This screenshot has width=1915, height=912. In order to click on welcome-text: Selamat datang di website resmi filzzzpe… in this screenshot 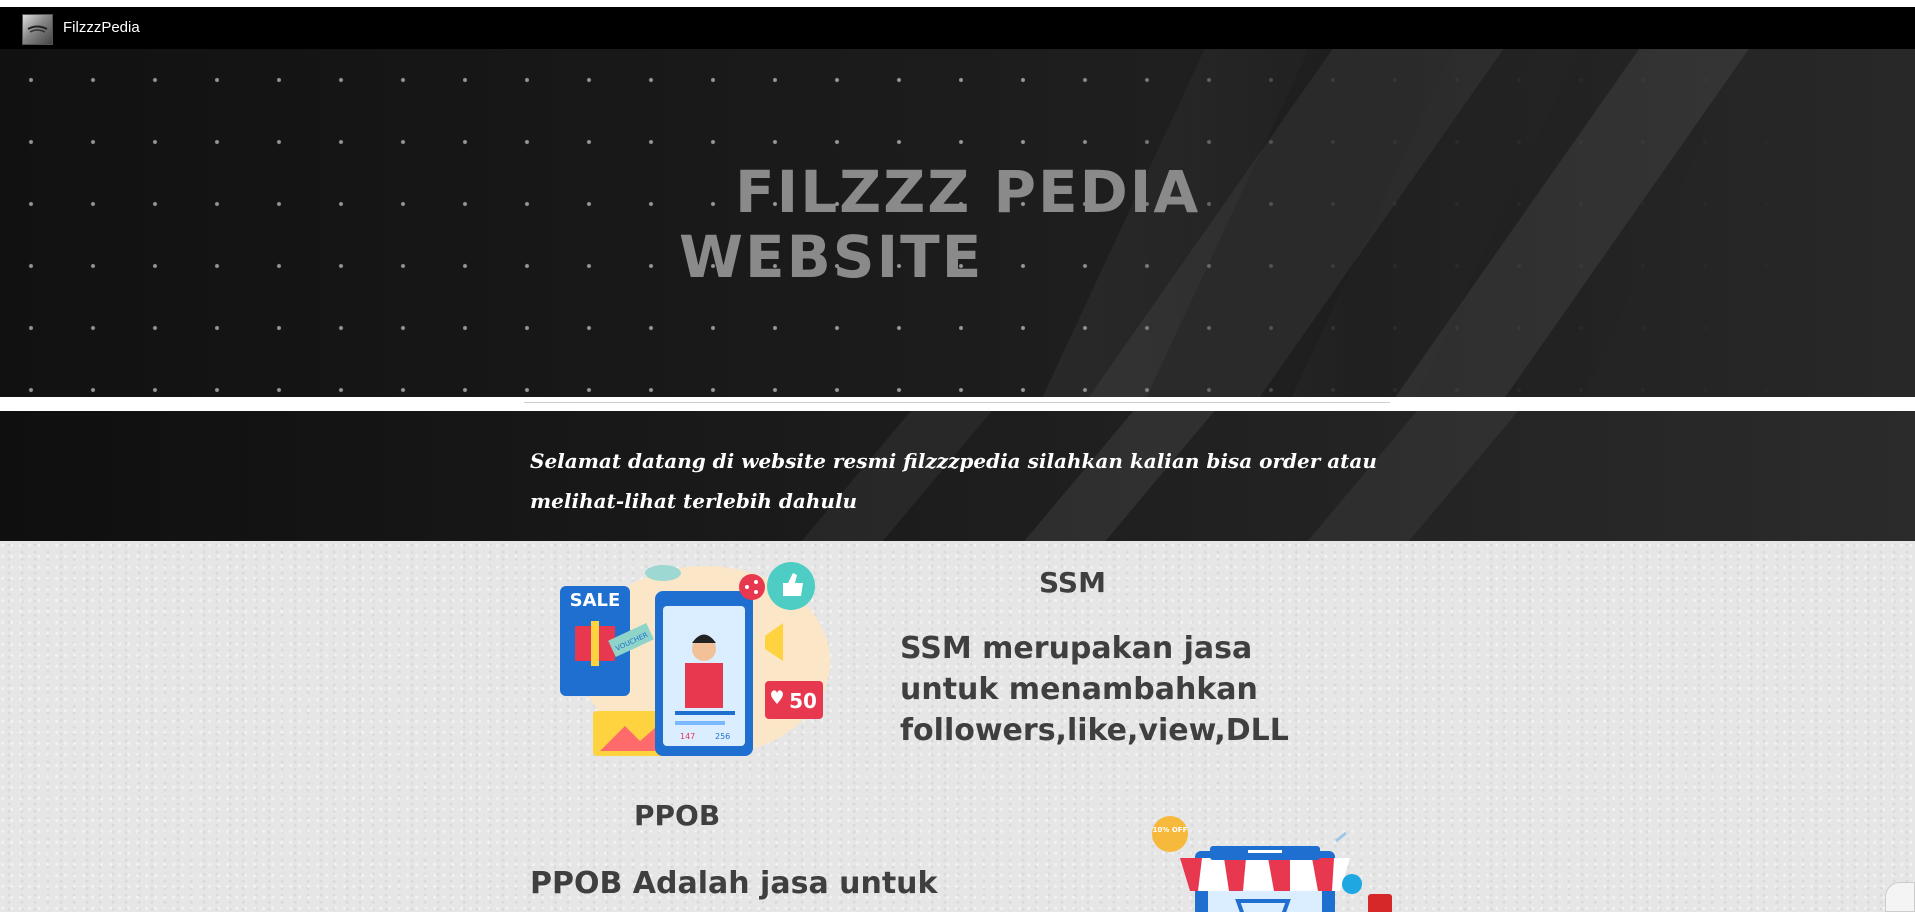, I will do `click(953, 481)`.